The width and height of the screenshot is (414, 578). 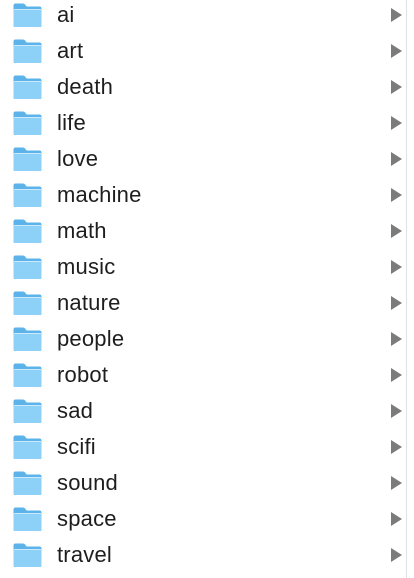 I want to click on folder-row-music: music, so click(x=203, y=267).